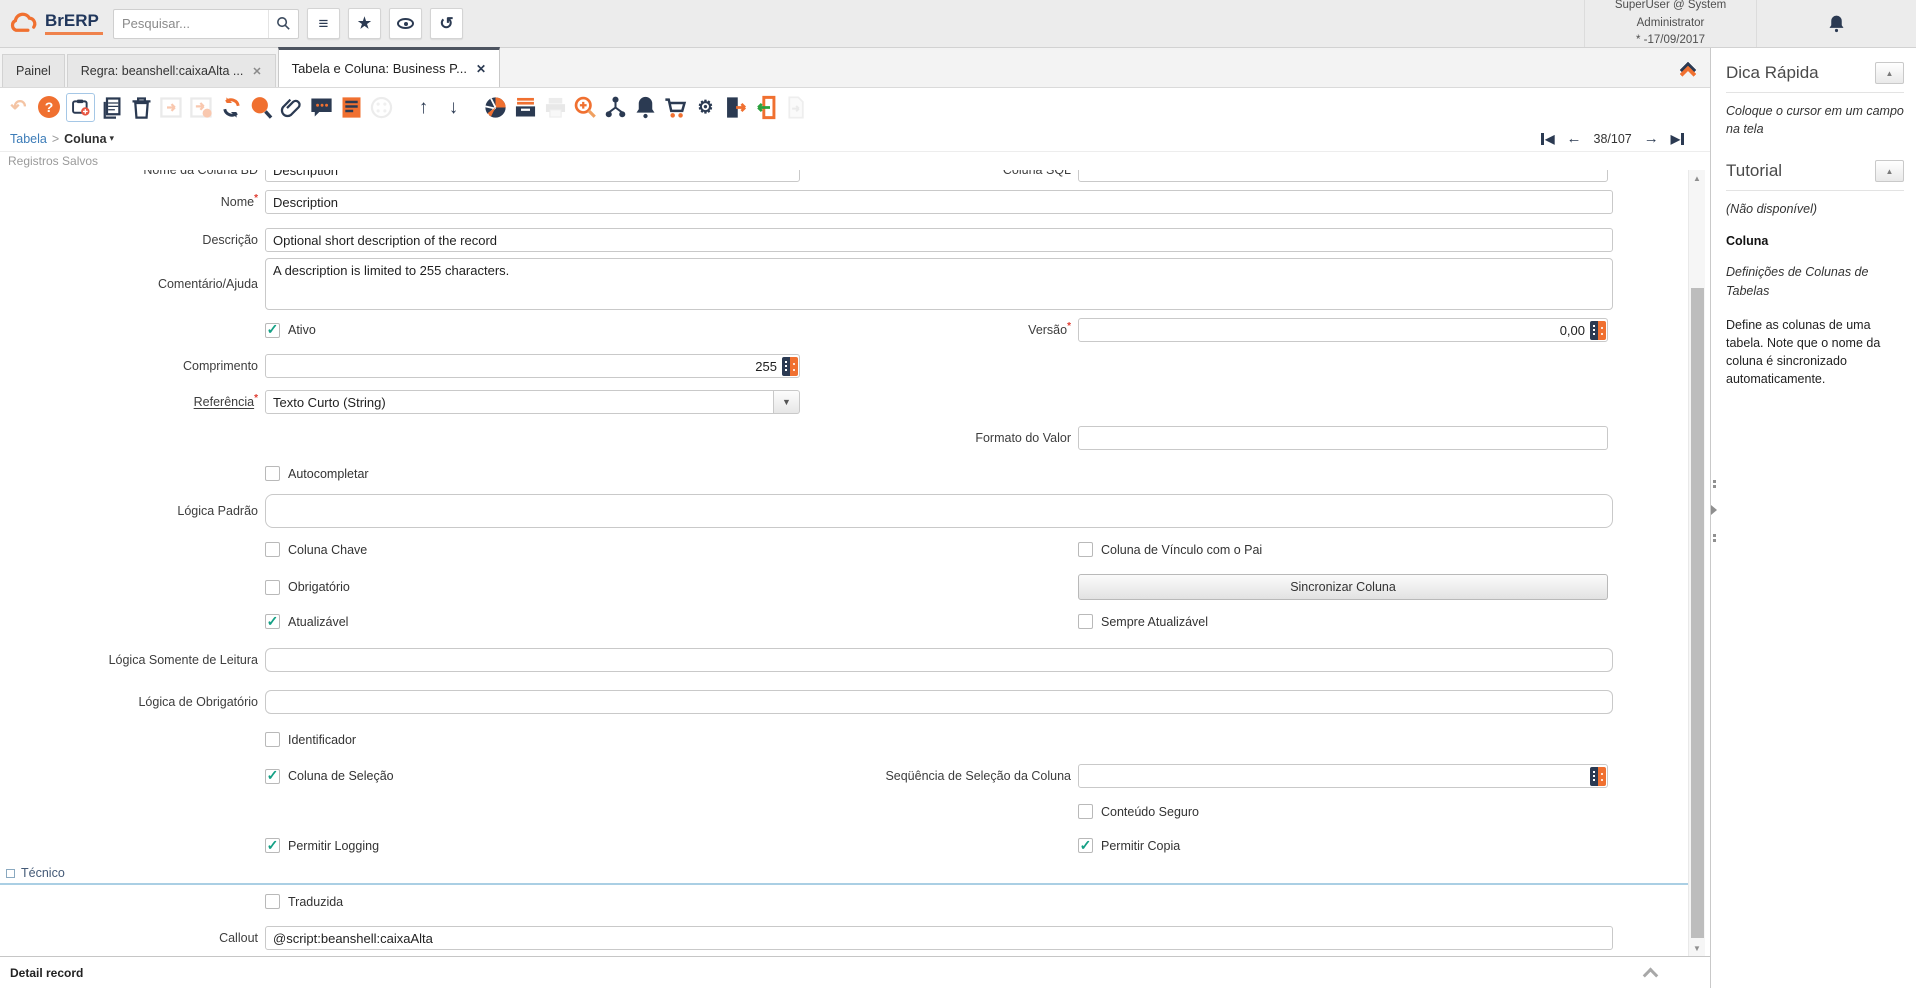 The image size is (1916, 988). I want to click on print-icon, so click(555, 107).